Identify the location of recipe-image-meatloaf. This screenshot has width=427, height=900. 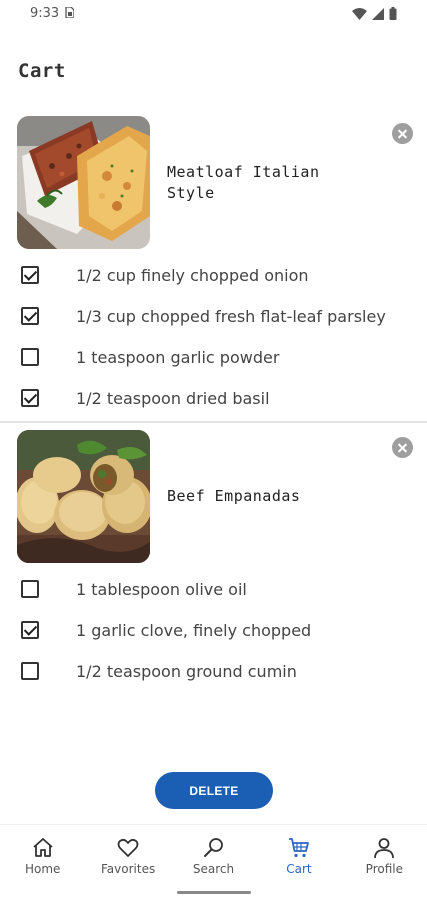
(83, 182).